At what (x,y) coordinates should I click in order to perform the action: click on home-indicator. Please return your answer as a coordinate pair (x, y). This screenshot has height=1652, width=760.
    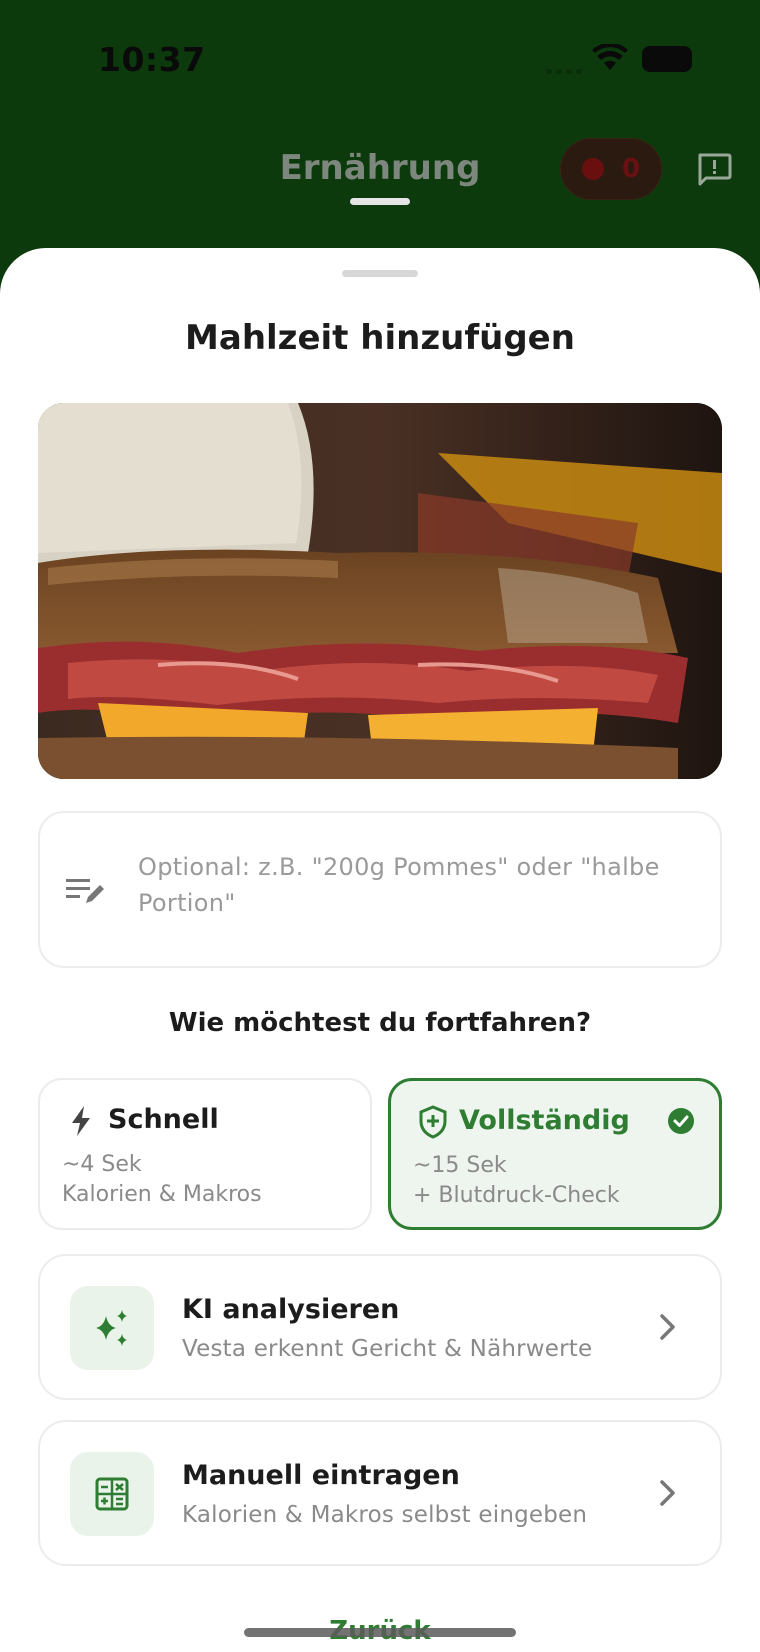
    Looking at the image, I should click on (380, 1632).